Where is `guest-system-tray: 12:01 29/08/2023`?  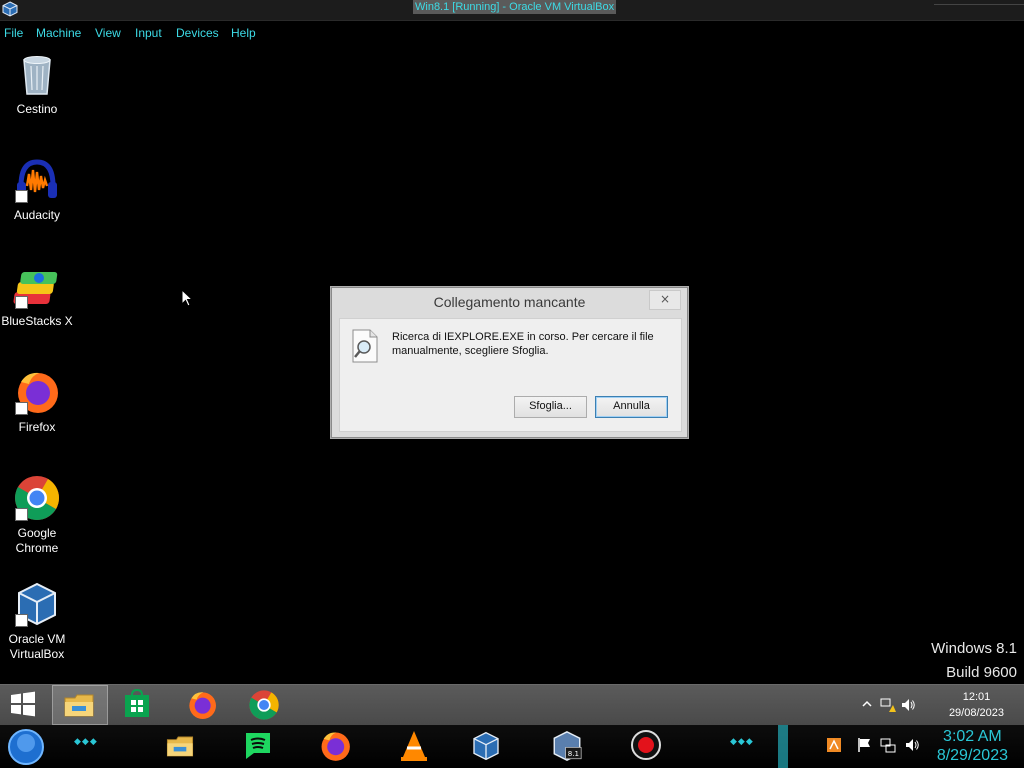
guest-system-tray: 12:01 29/08/2023 is located at coordinates (939, 705).